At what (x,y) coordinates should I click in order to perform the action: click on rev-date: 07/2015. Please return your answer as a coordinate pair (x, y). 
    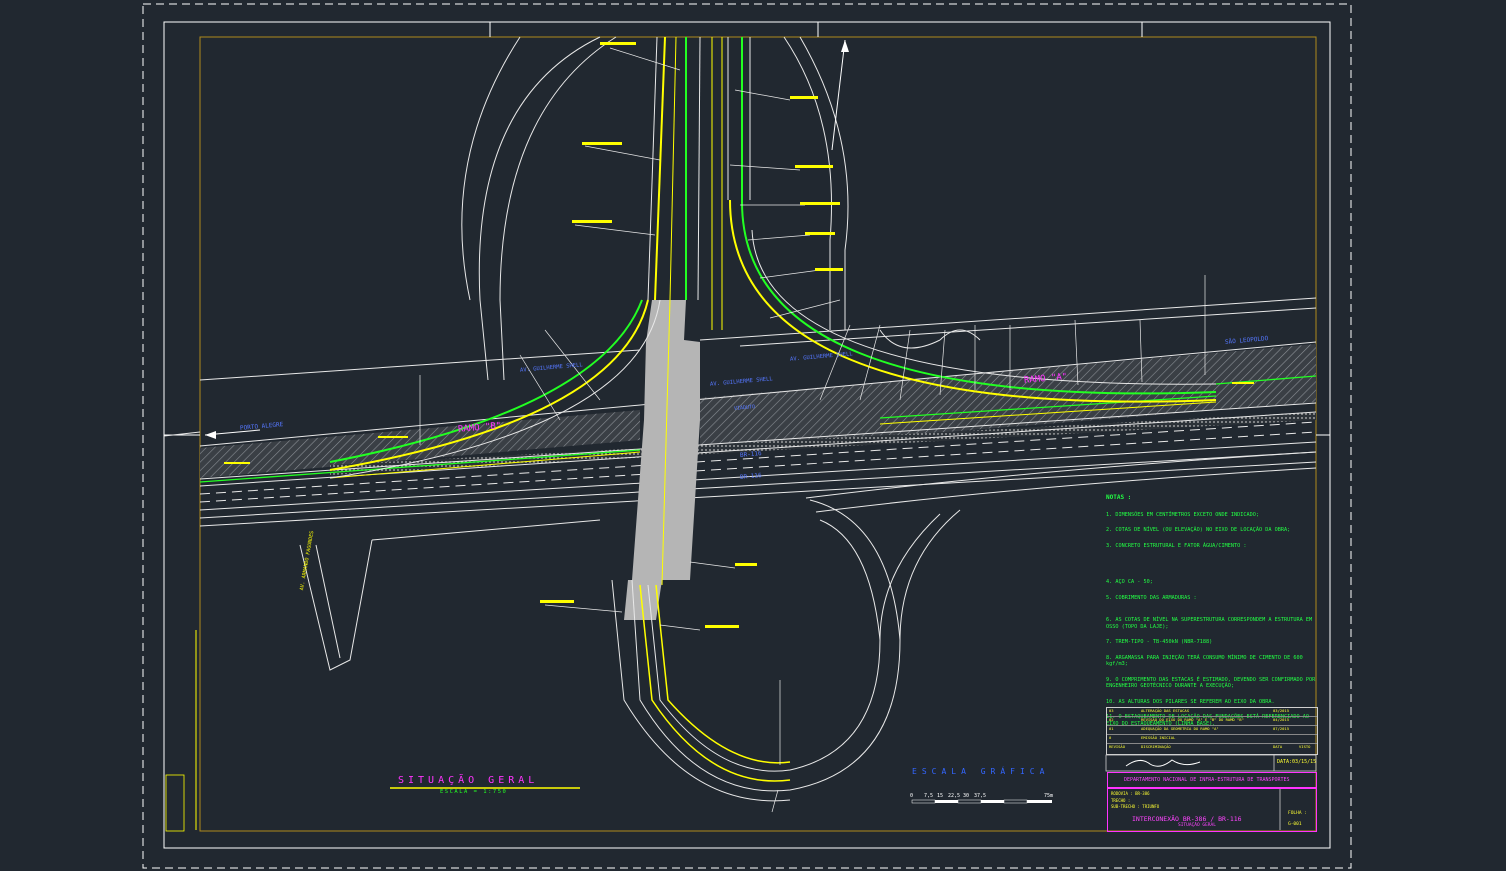
    Looking at the image, I should click on (1281, 728).